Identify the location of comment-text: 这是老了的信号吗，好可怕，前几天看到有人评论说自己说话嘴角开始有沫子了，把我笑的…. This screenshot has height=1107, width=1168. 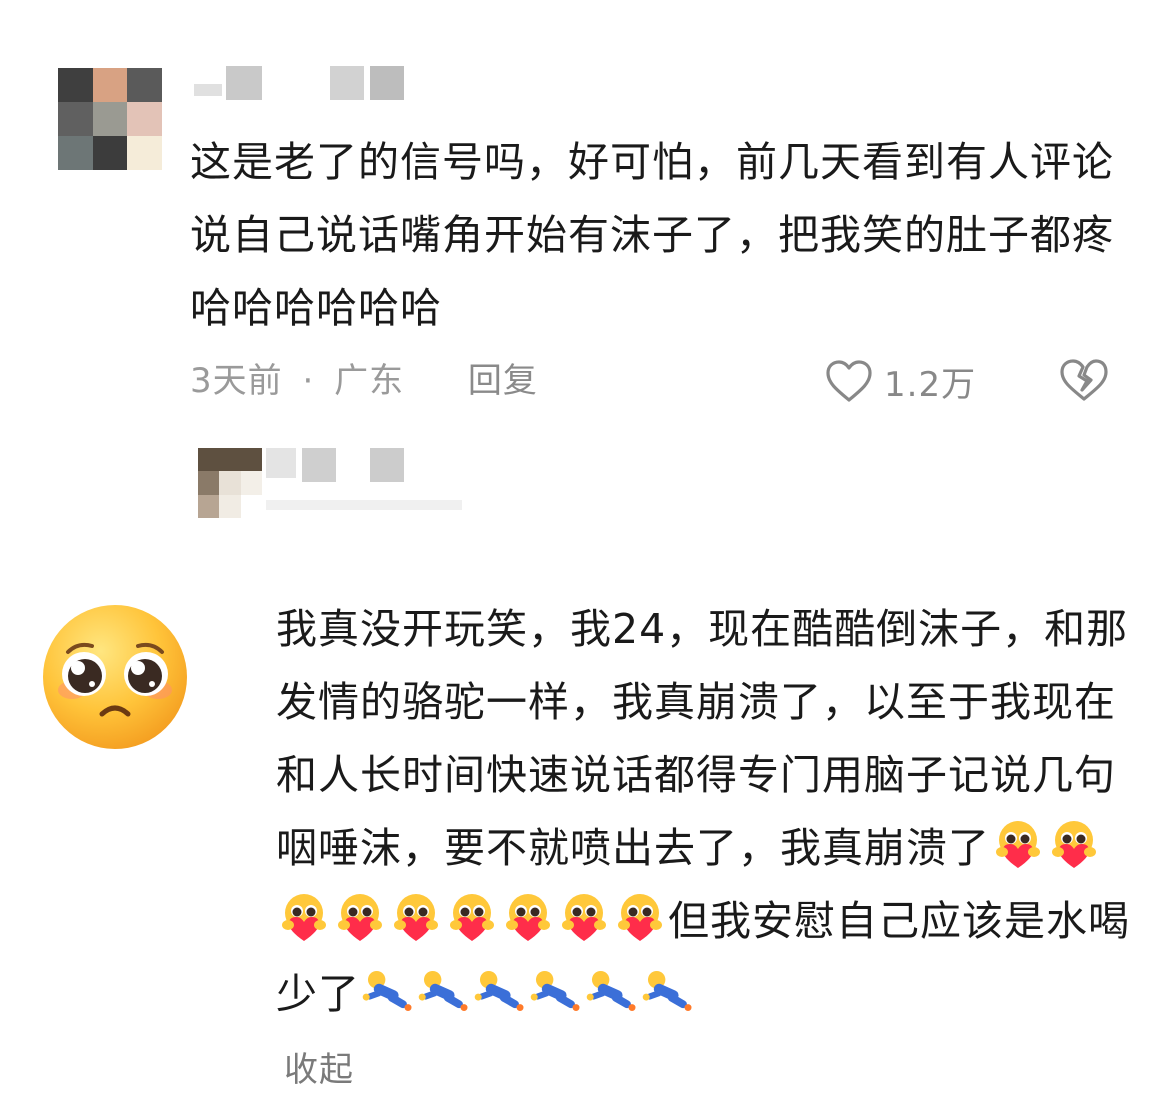
(652, 235).